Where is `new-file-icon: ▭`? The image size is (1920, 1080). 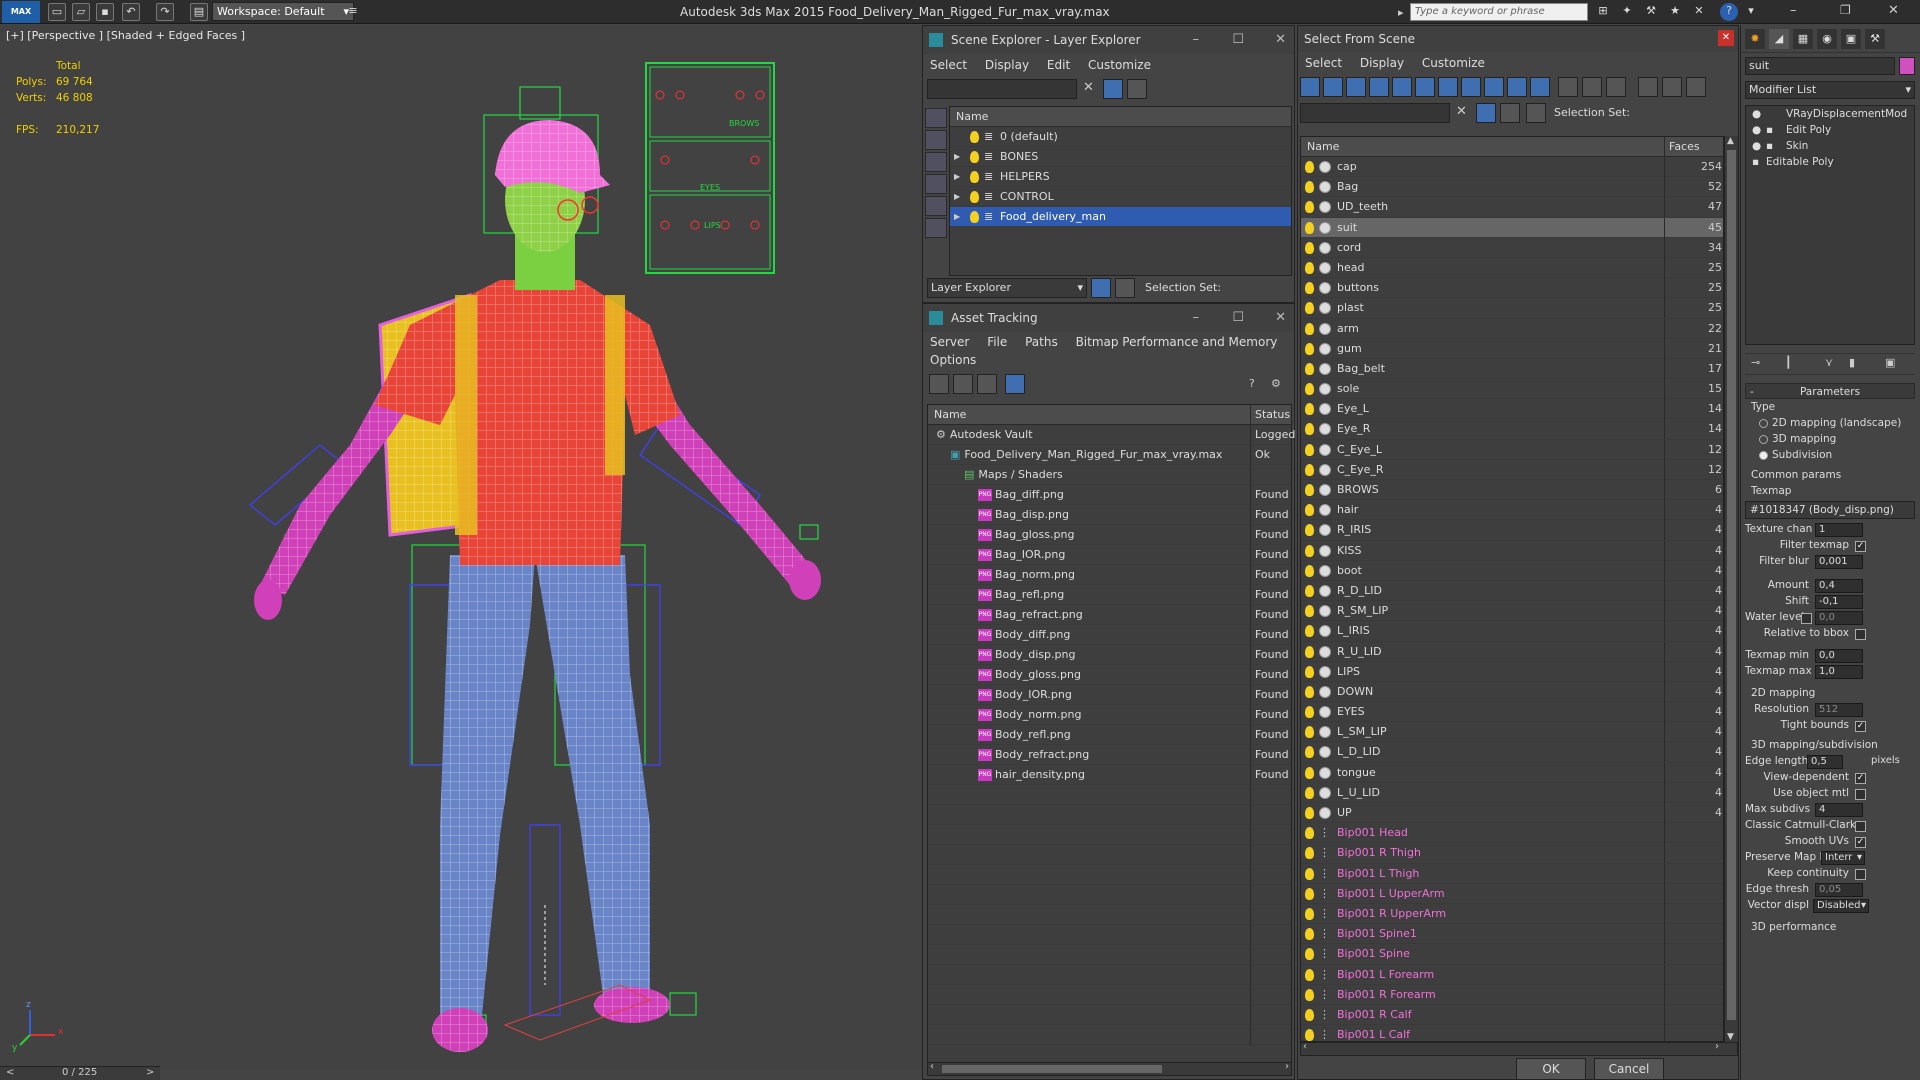
new-file-icon: ▭ is located at coordinates (57, 12).